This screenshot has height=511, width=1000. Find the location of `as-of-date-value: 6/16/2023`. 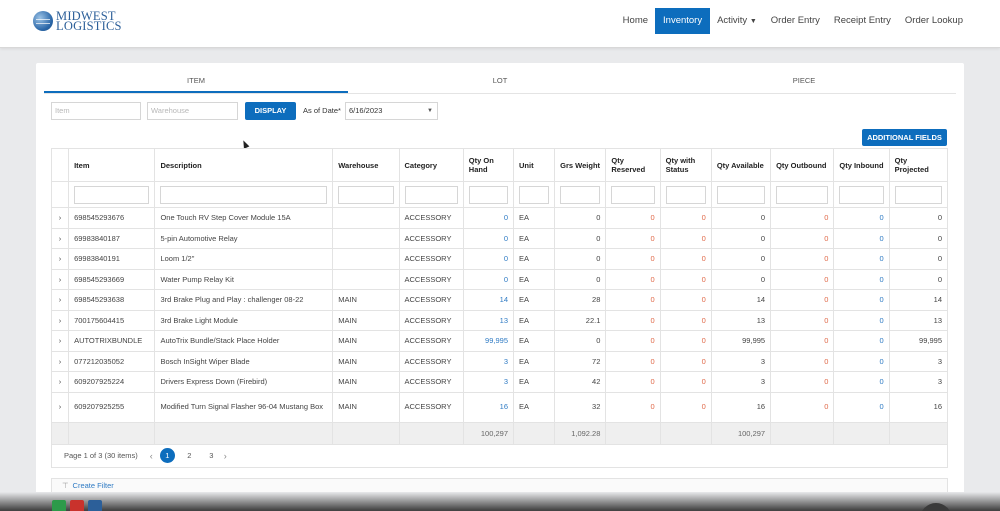

as-of-date-value: 6/16/2023 is located at coordinates (366, 110).